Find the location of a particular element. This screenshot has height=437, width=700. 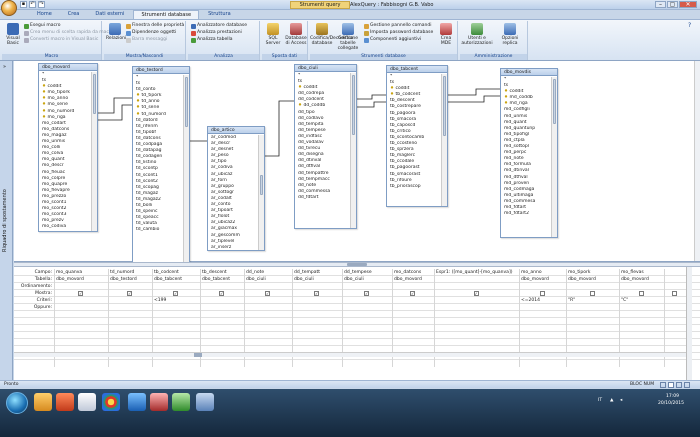

tab-crea: Crea is located at coordinates (74, 14).